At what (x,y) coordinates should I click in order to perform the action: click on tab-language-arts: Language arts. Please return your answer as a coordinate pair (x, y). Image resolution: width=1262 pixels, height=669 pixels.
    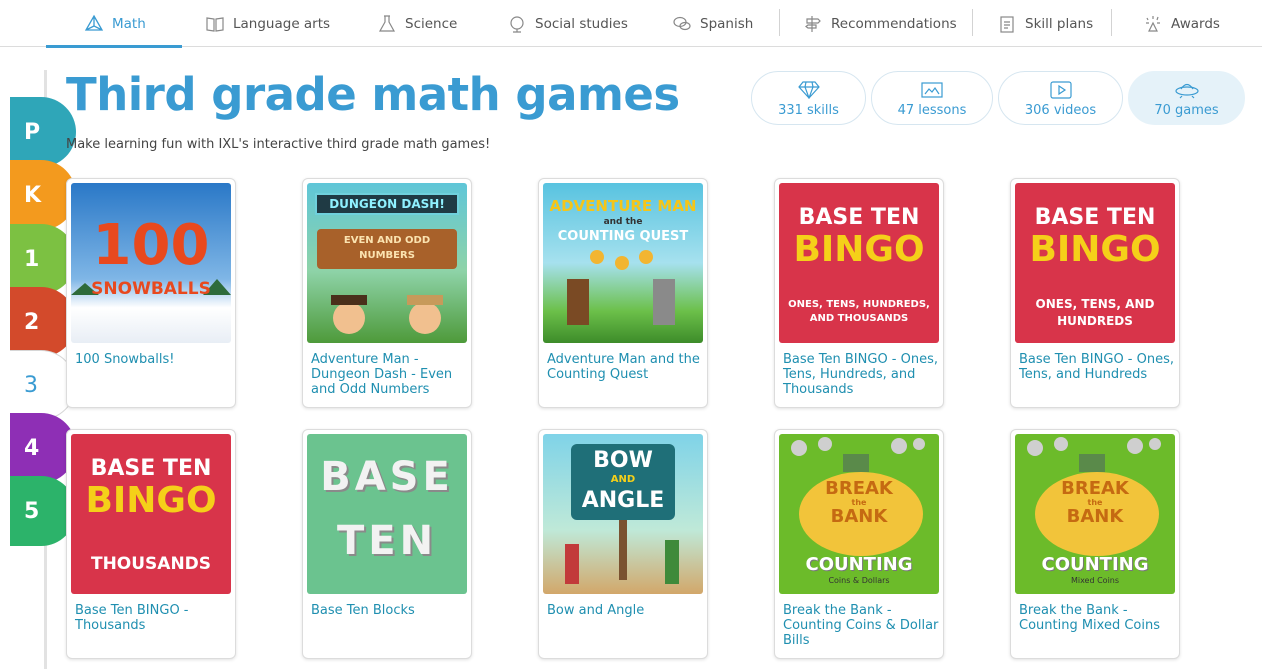
    Looking at the image, I should click on (267, 23).